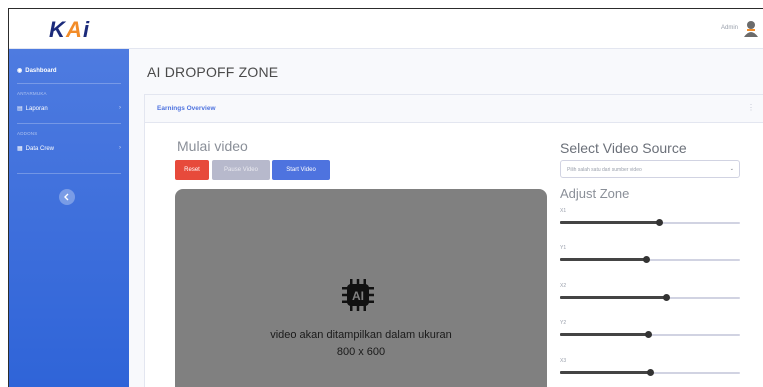 The height and width of the screenshot is (387, 763). I want to click on chevron-down-icon: ⌄, so click(731, 169).